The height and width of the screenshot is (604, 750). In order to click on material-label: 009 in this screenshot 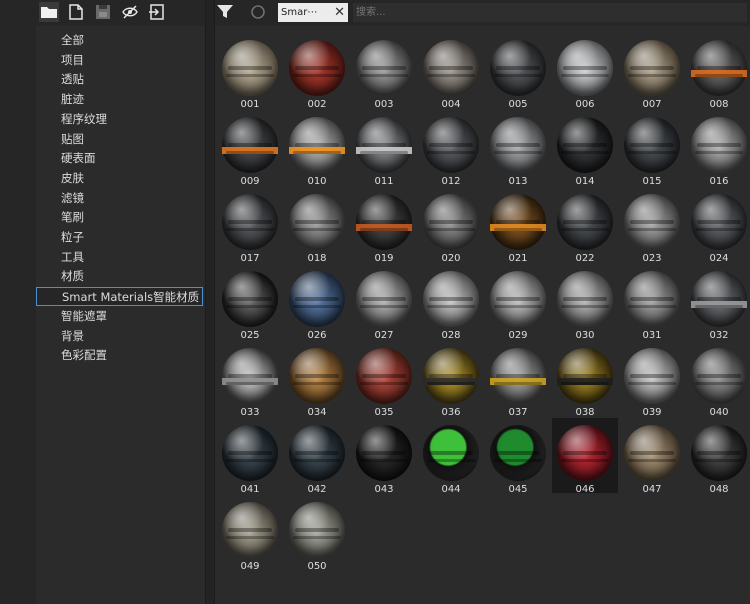, I will do `click(250, 181)`.